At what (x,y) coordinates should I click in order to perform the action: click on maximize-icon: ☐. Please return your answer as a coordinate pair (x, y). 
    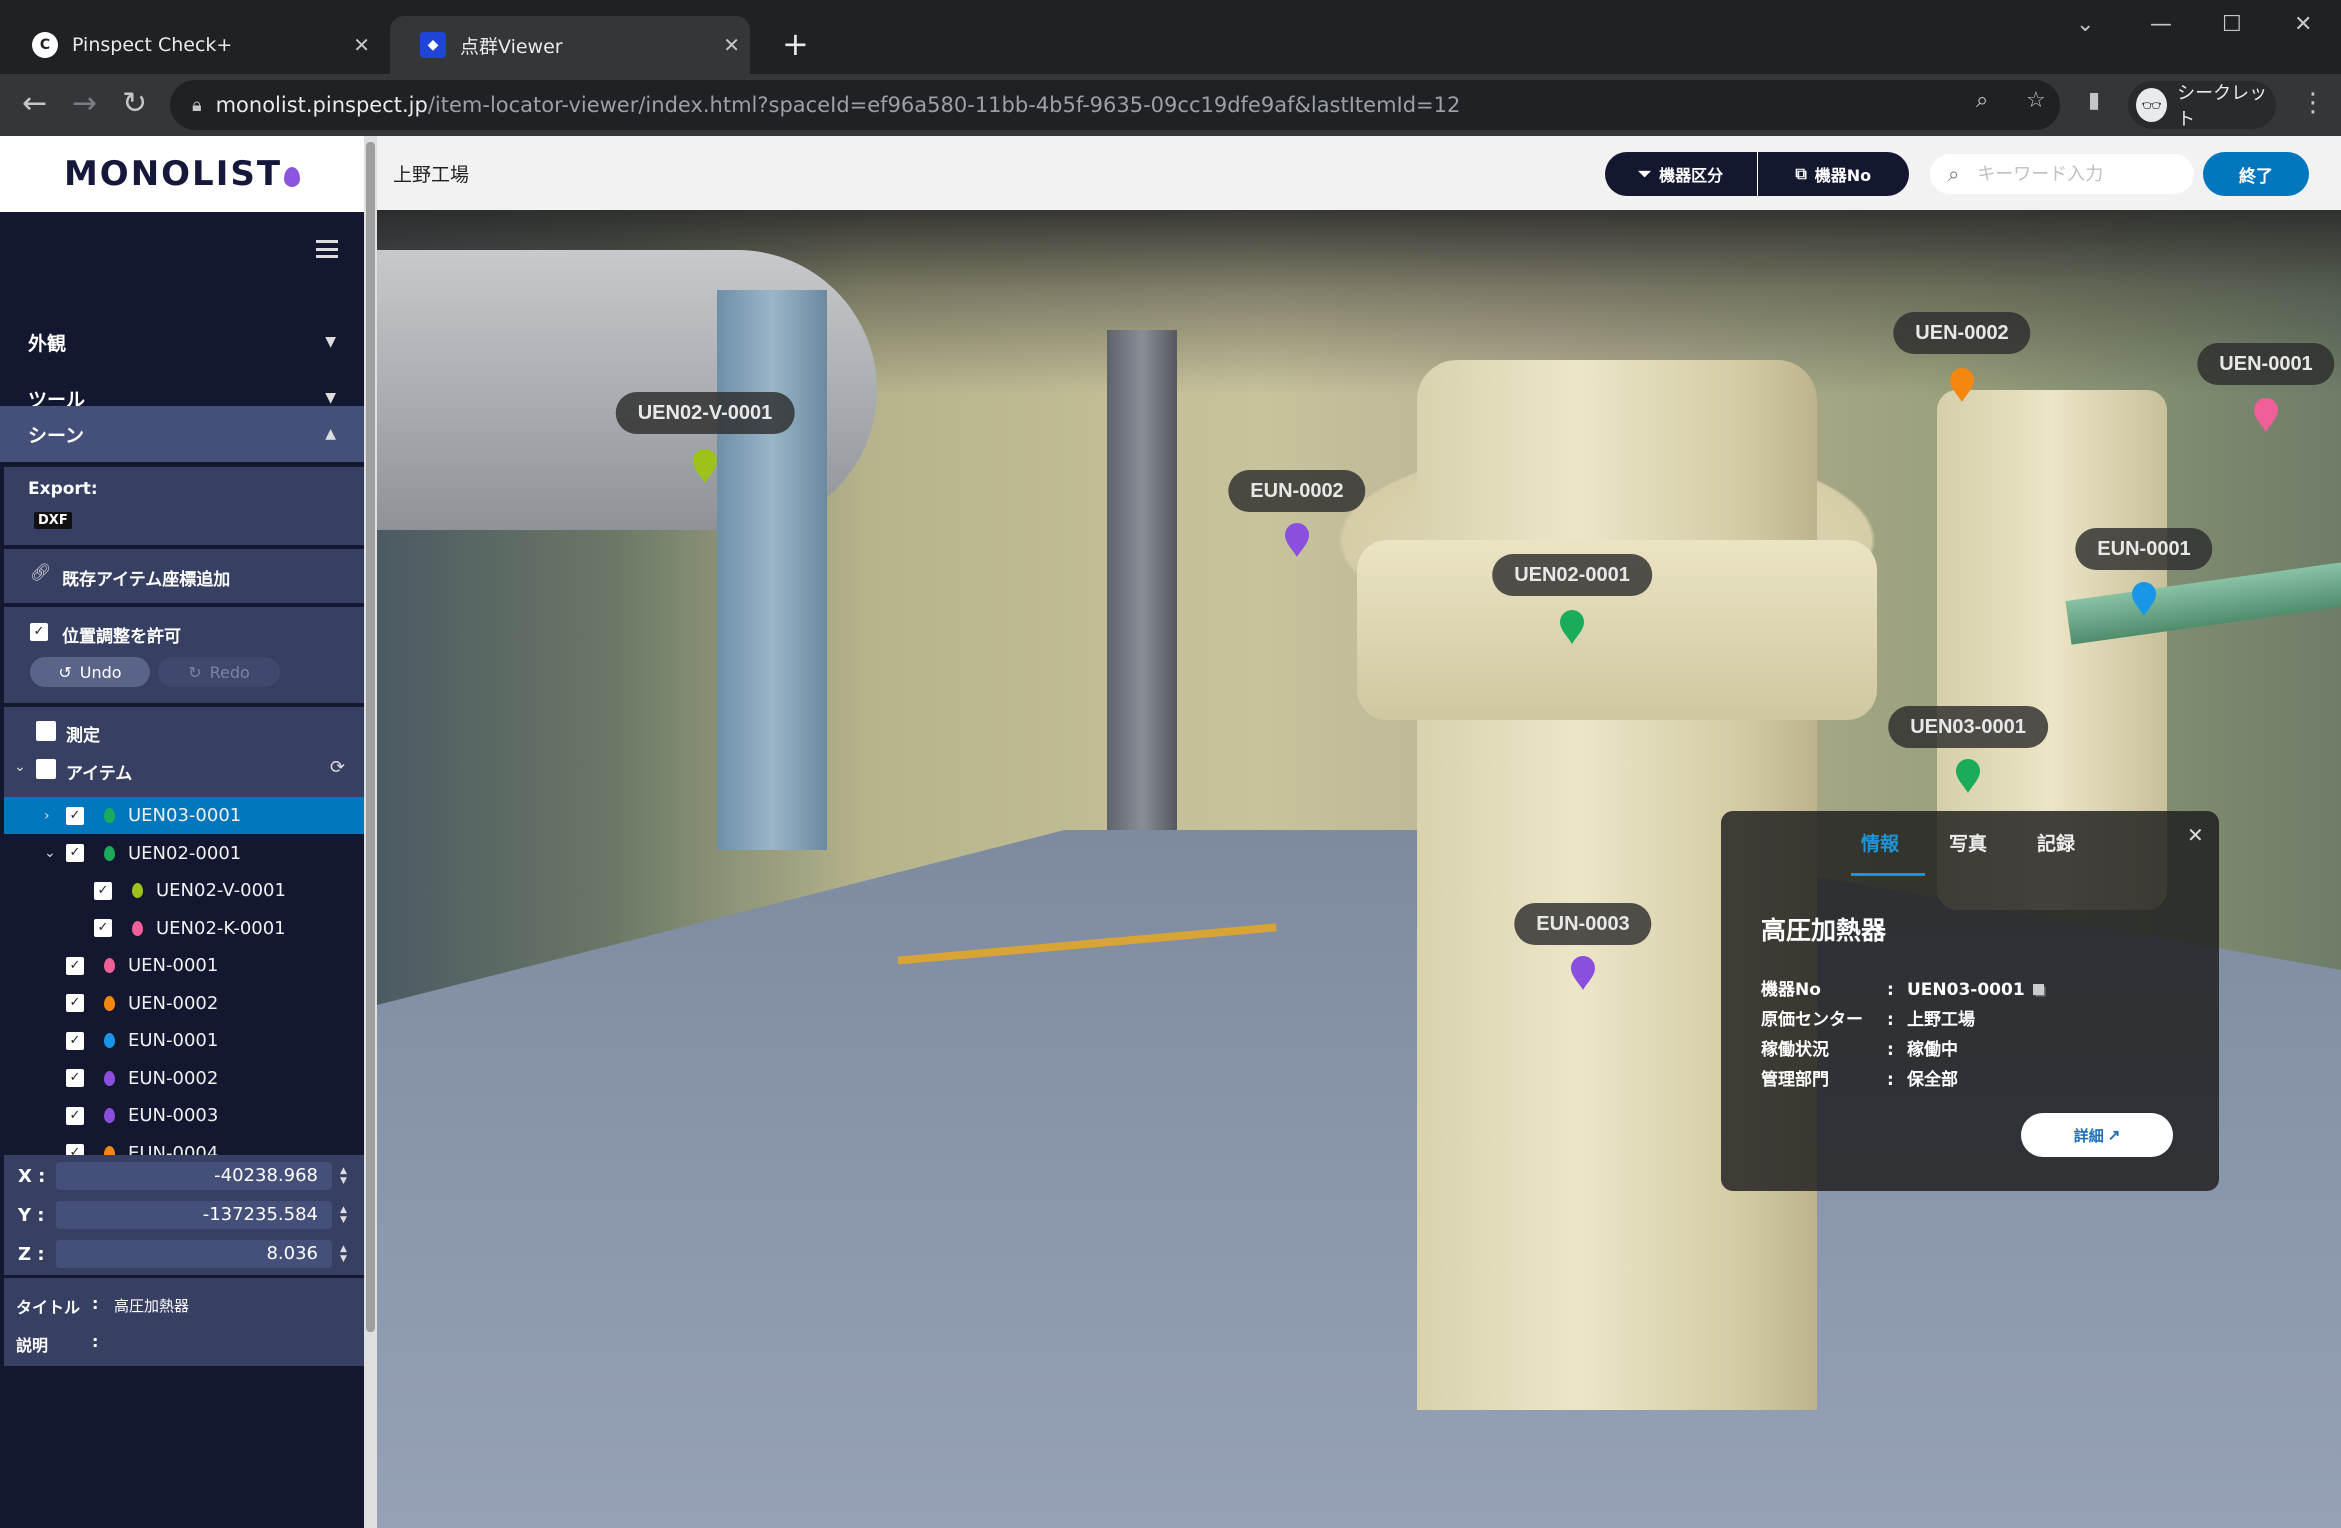
    Looking at the image, I should click on (2232, 24).